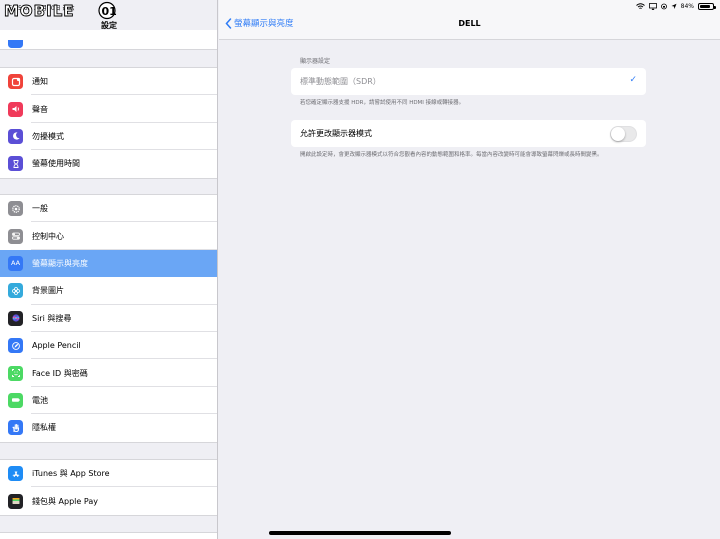  I want to click on sidebar-item-wallpaper: 背景圖片, so click(108, 291).